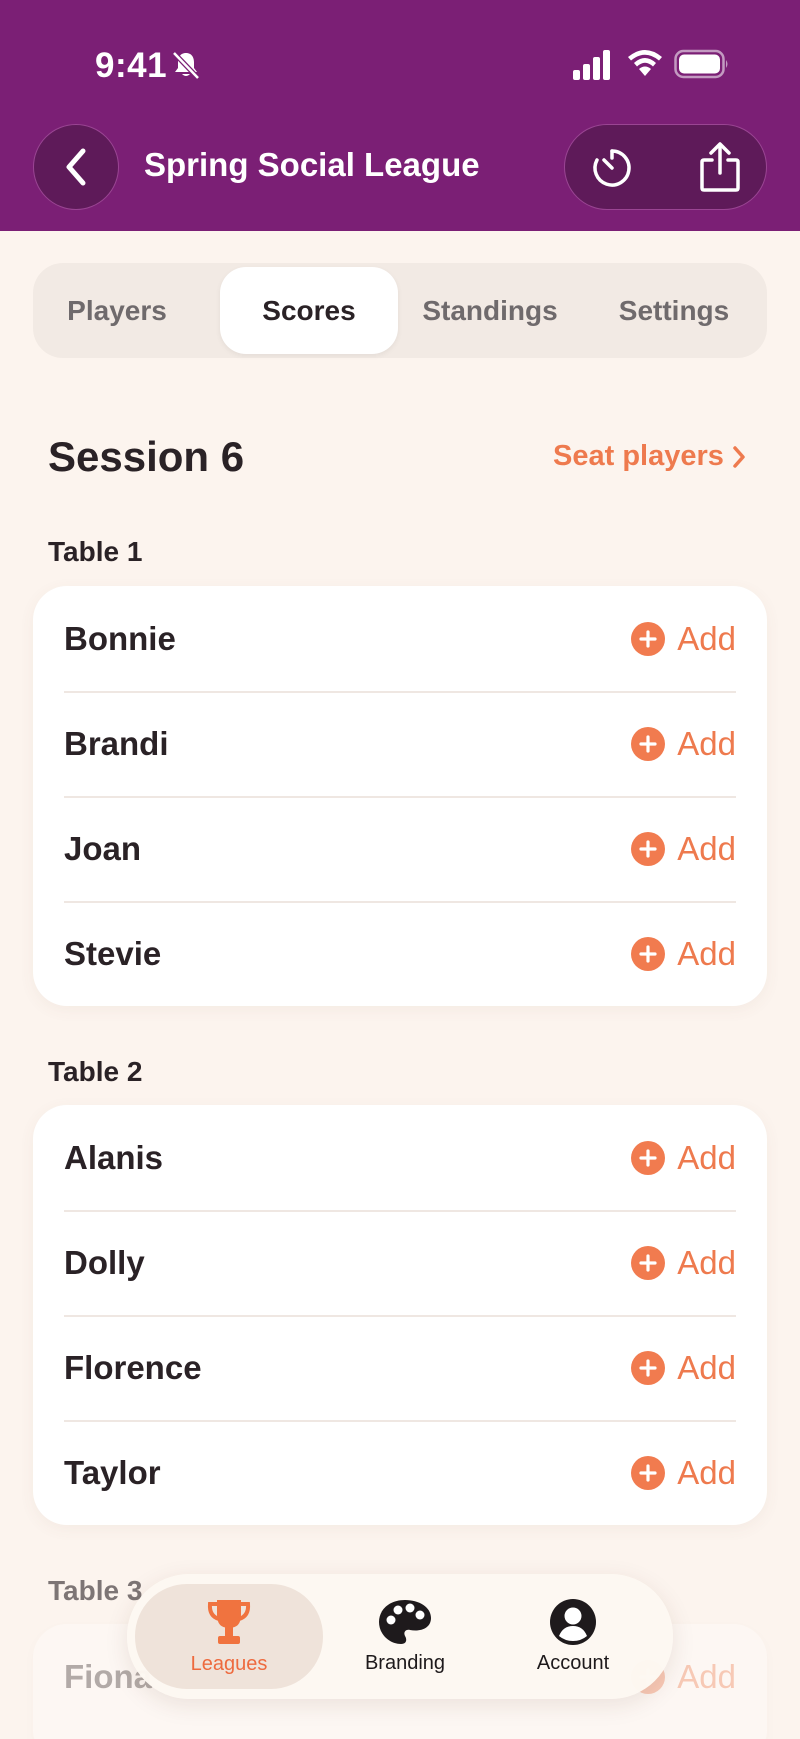  Describe the element at coordinates (701, 64) in the screenshot. I see `battery-icon` at that location.